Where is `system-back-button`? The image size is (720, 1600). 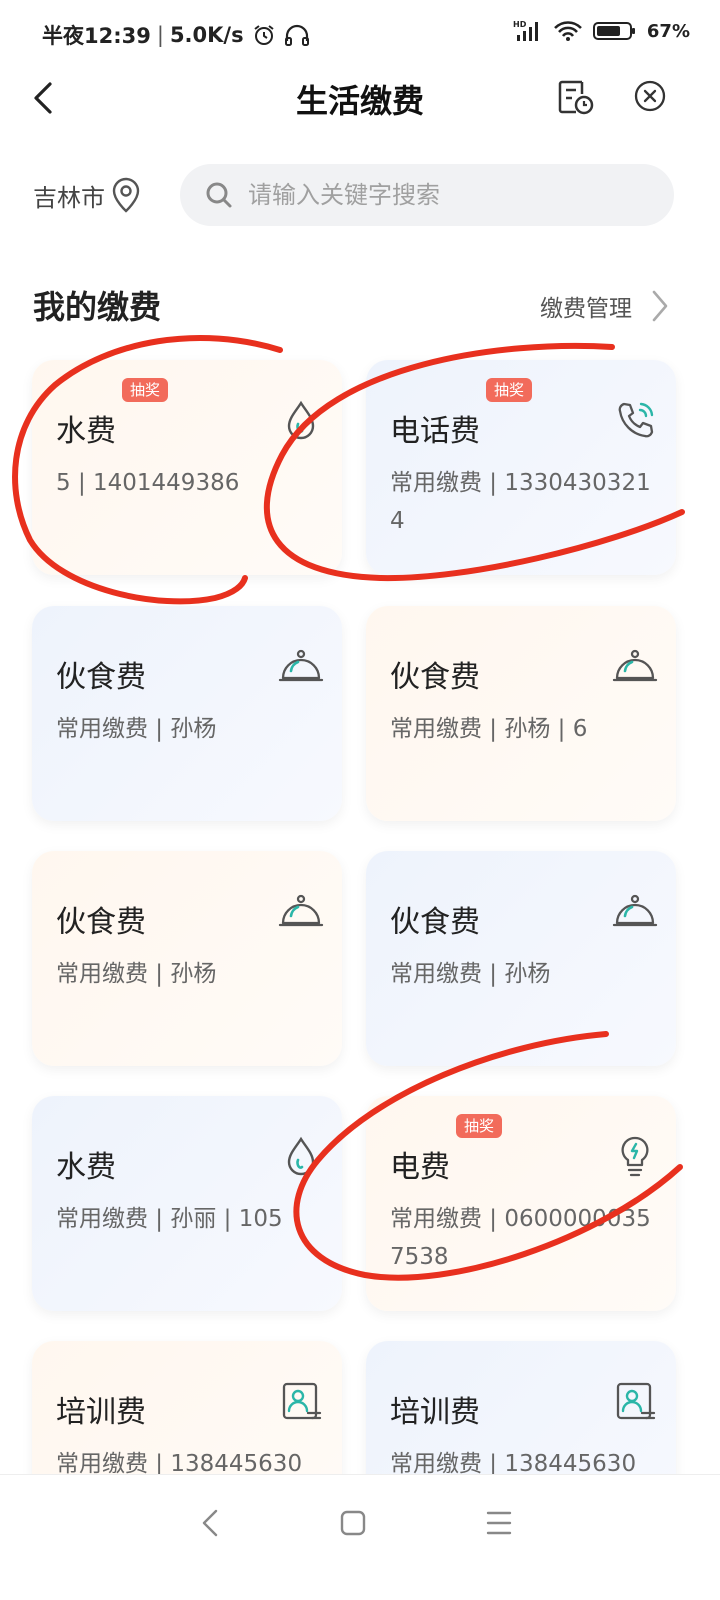
system-back-button is located at coordinates (211, 1523).